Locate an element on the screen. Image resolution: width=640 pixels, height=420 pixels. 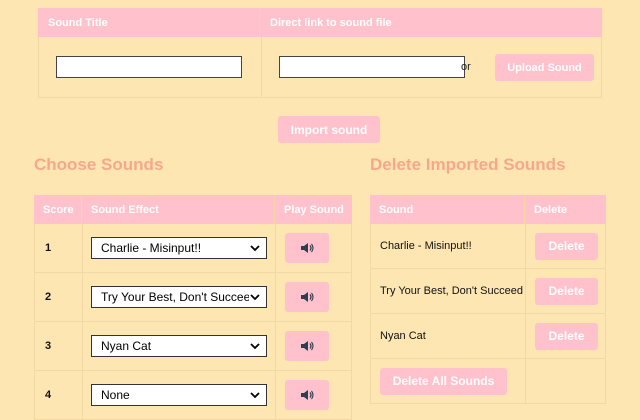
effect-cell: Try Your Best, Don't Succeed is located at coordinates (179, 297).